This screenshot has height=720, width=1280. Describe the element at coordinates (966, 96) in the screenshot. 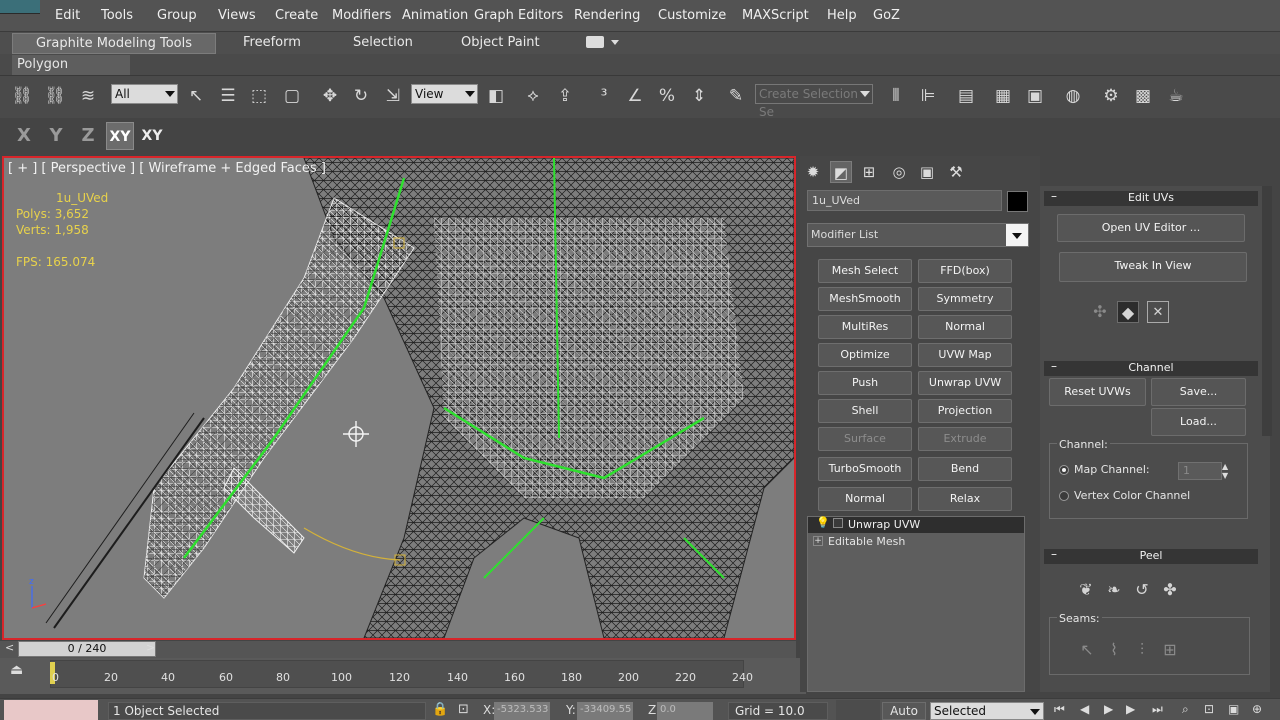

I see `layer-manager-icon: ▤` at that location.